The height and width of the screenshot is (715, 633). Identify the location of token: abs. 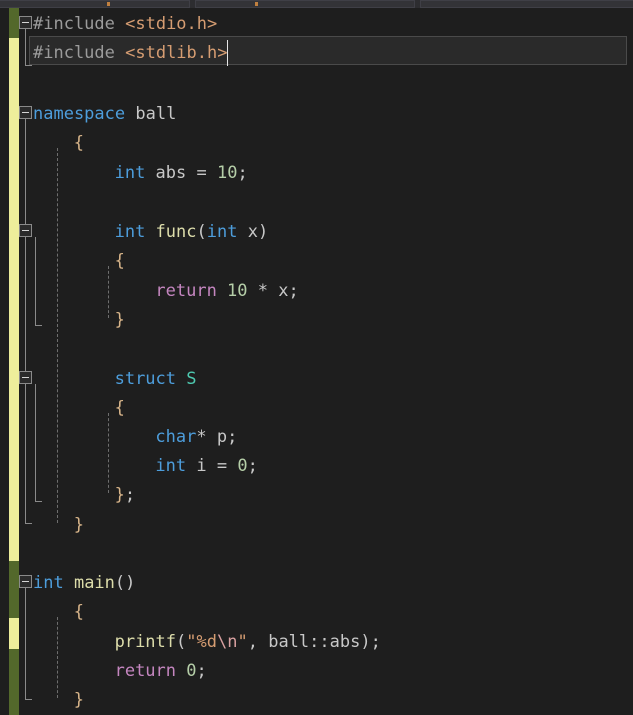
(176, 173).